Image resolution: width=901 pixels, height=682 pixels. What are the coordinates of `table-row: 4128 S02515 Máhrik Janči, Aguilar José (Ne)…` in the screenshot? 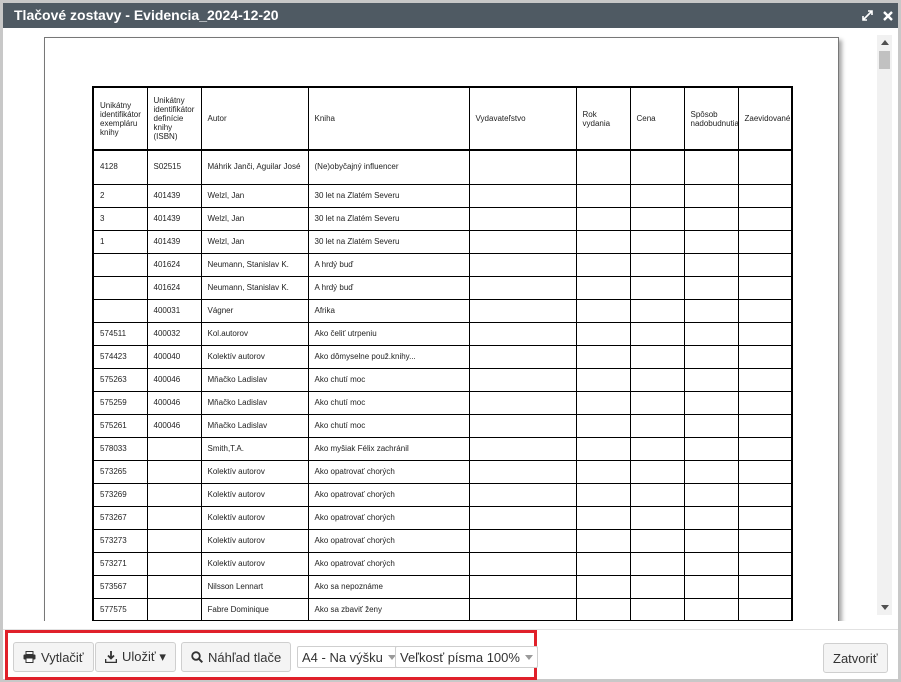 It's located at (442, 167).